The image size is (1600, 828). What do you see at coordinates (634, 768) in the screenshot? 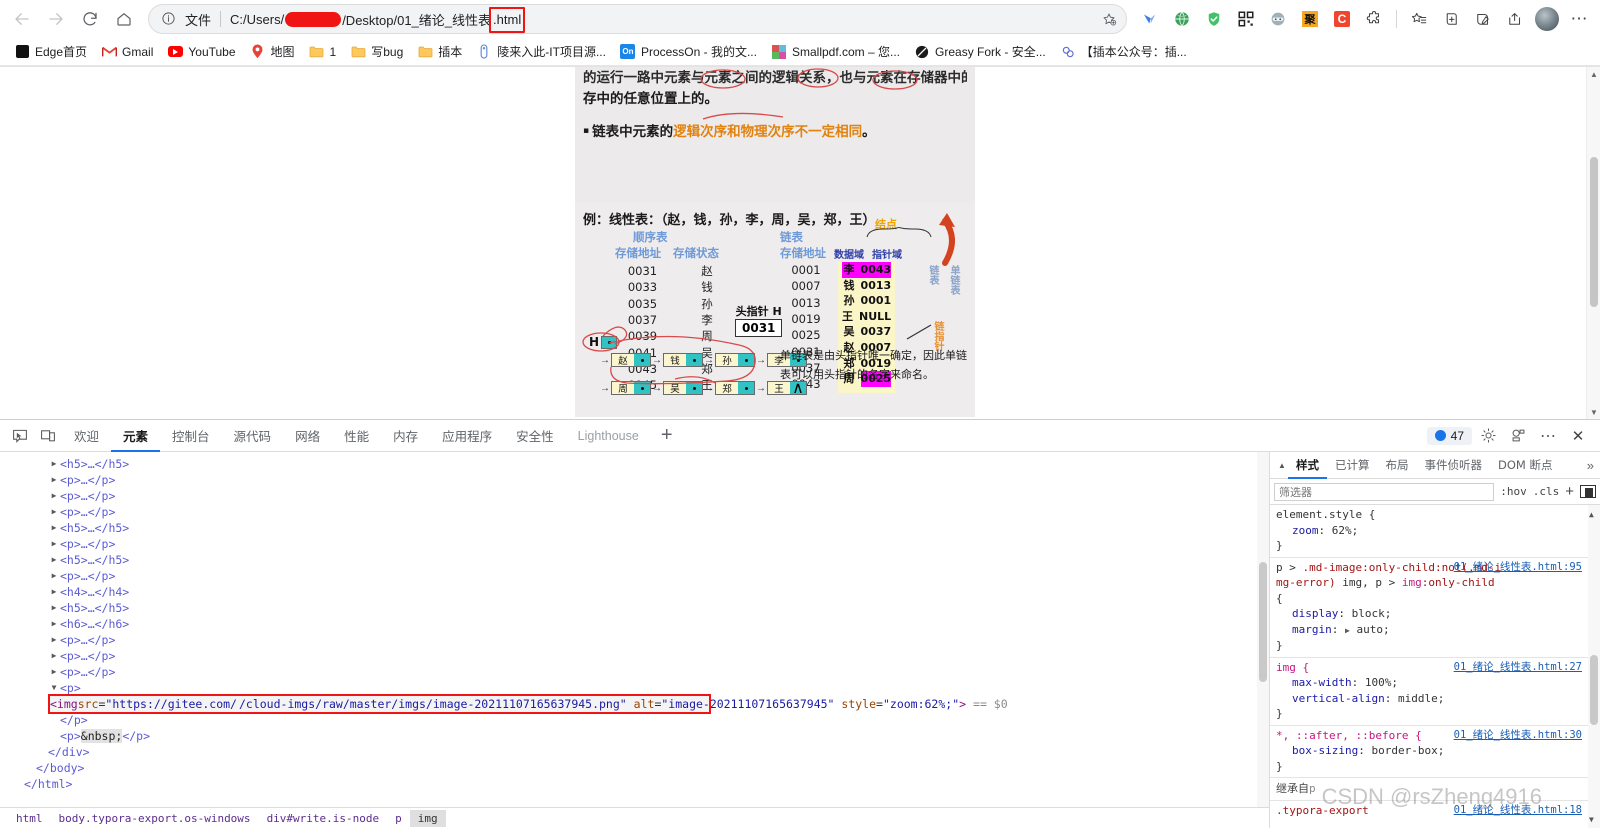
I see `dom-row: </body>` at bounding box center [634, 768].